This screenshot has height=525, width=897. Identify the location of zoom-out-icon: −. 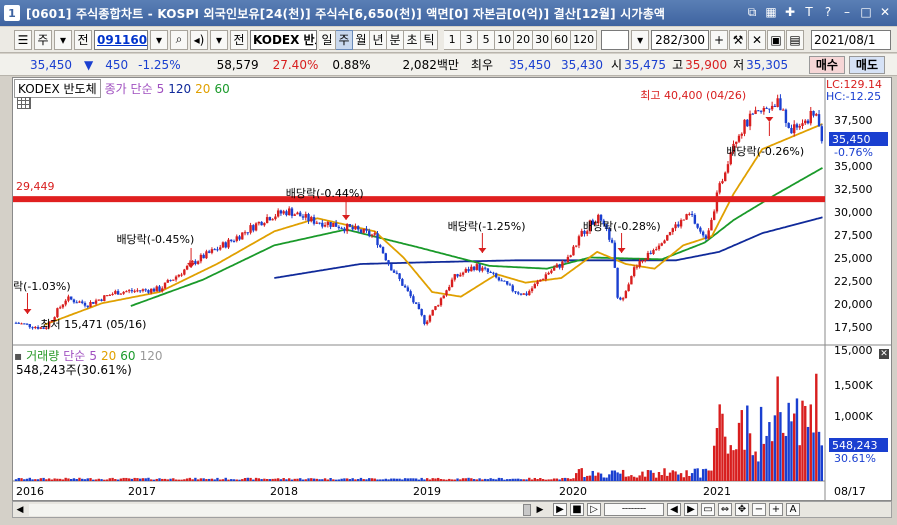
(759, 509).